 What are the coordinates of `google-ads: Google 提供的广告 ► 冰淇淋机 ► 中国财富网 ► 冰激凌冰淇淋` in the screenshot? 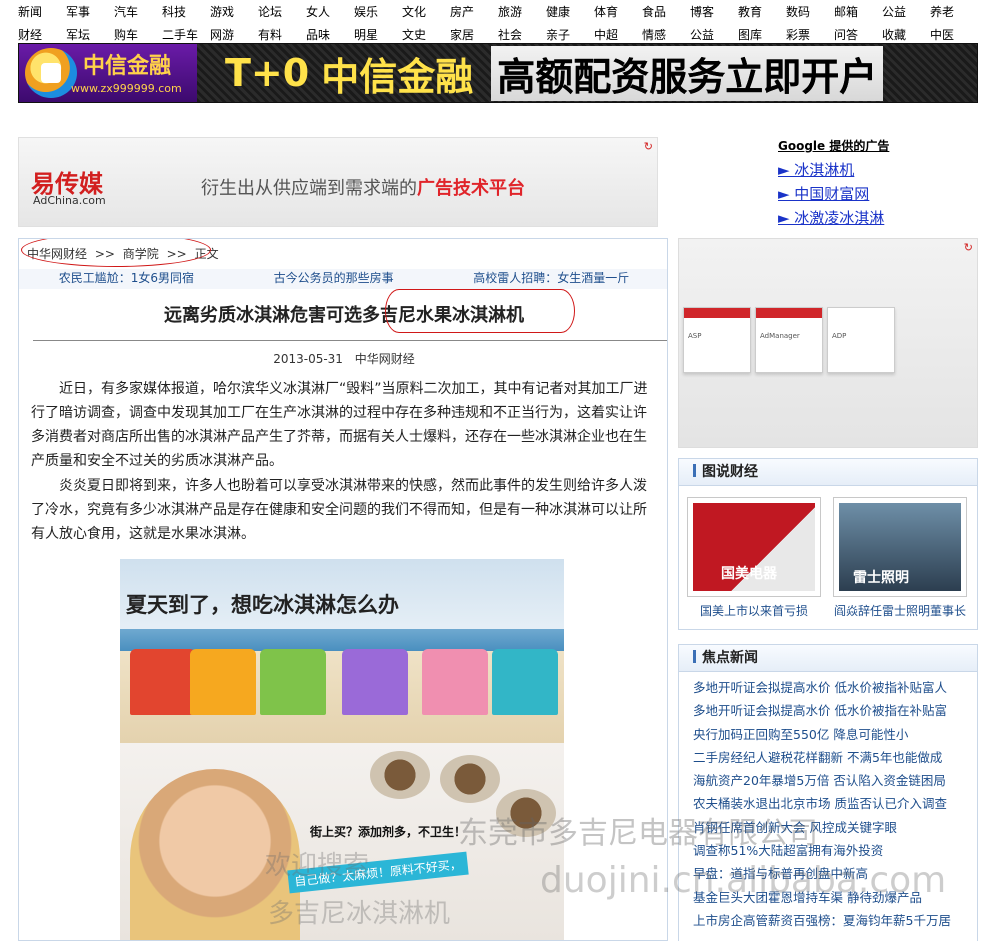 It's located at (878, 183).